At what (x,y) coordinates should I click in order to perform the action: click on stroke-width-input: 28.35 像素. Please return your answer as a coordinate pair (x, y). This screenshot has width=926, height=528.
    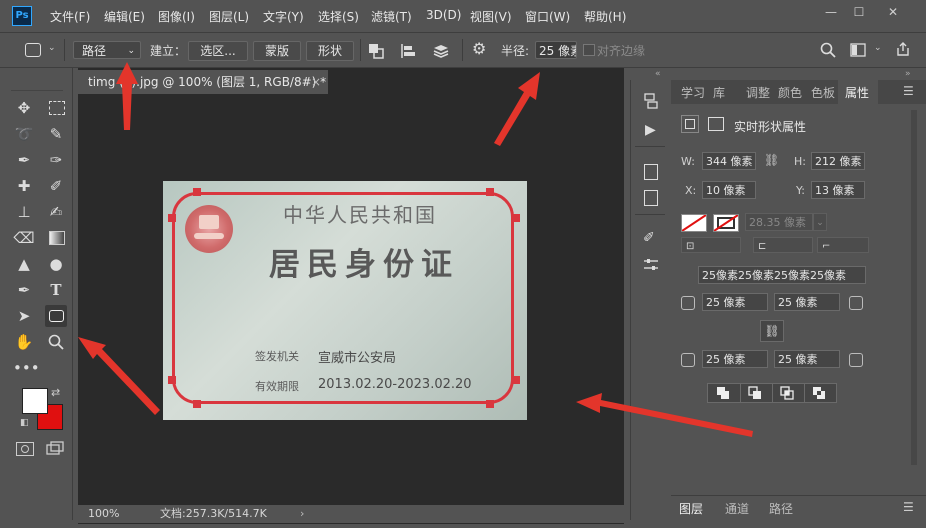
    Looking at the image, I should click on (779, 222).